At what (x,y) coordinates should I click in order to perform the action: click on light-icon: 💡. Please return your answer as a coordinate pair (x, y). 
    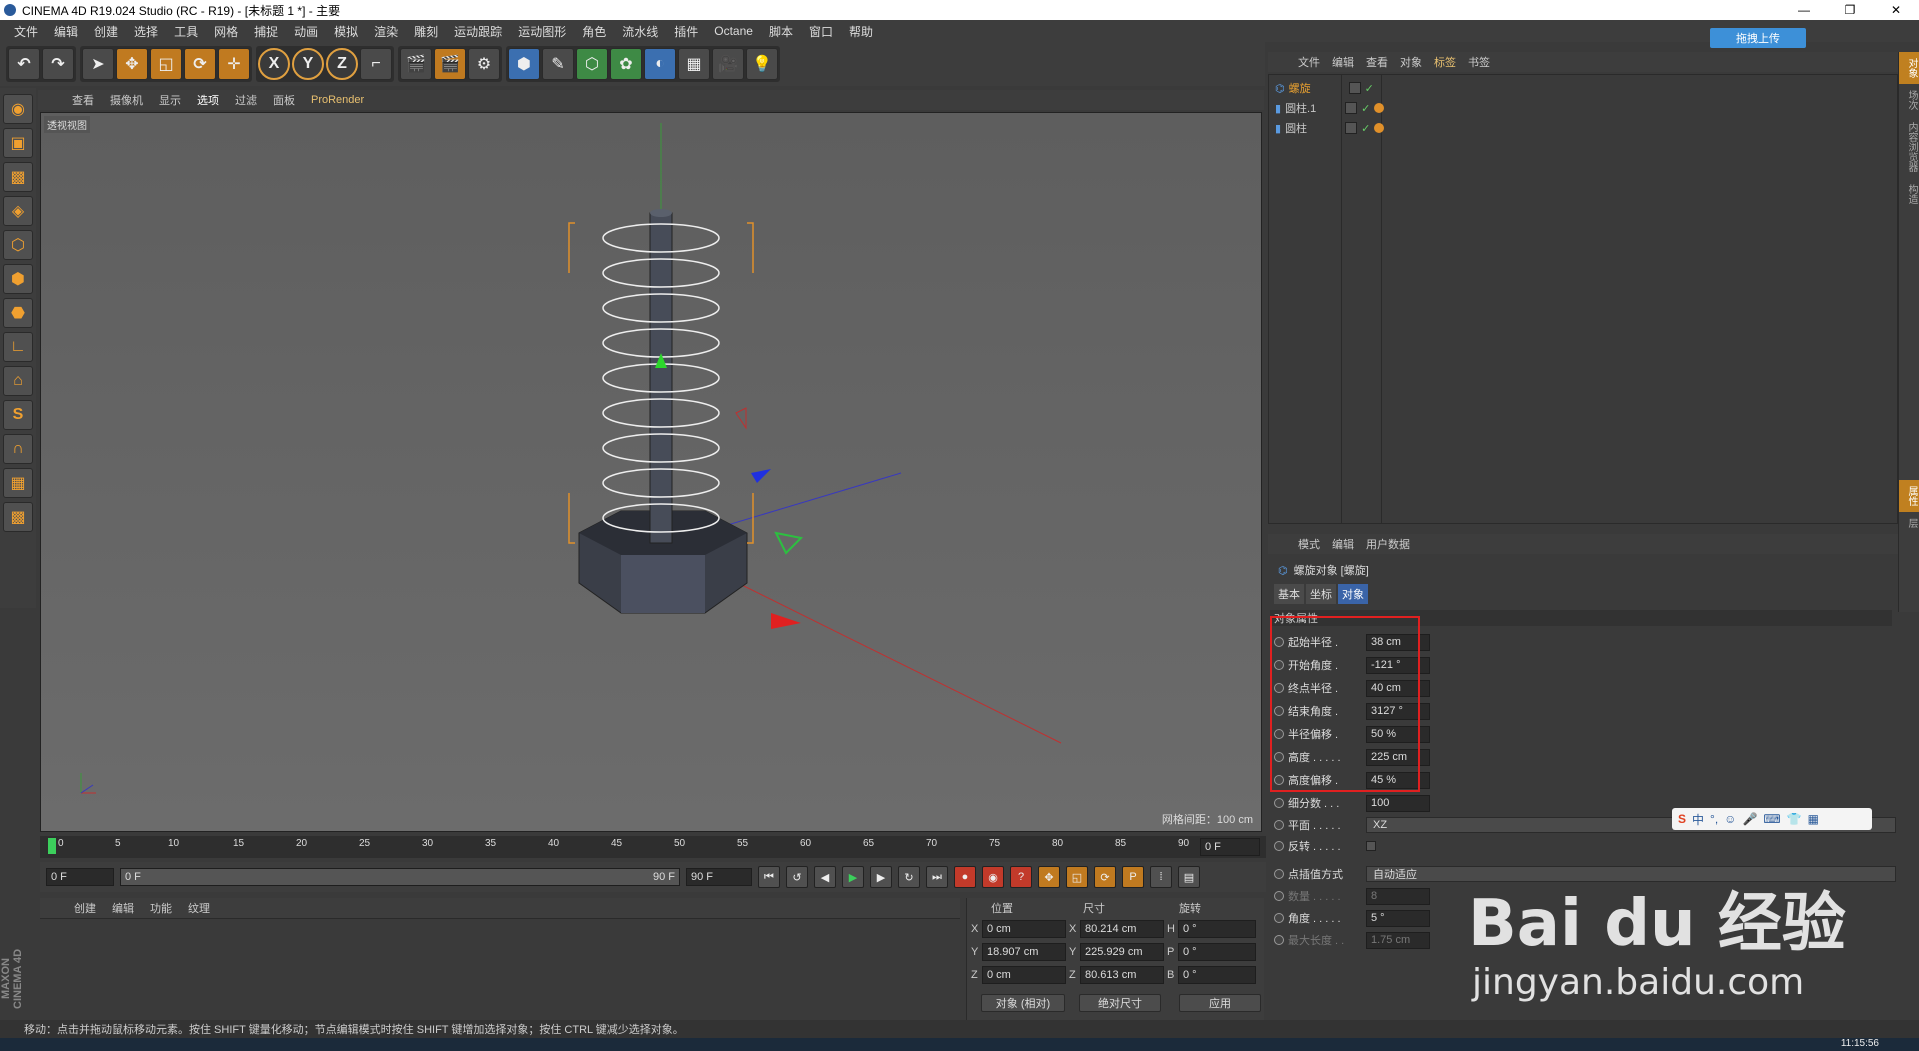
    Looking at the image, I should click on (762, 64).